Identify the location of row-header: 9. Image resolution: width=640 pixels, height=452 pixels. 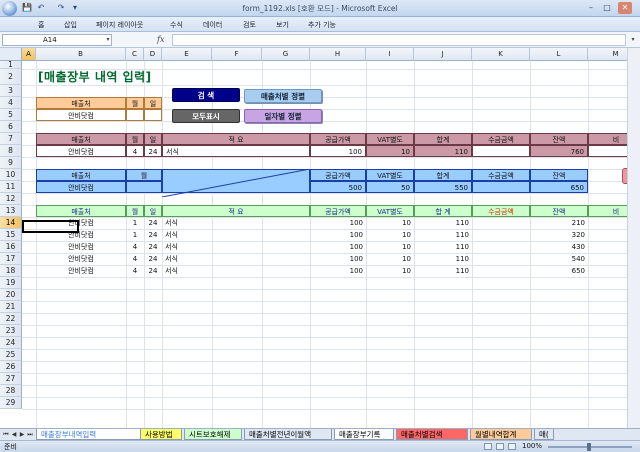
(11, 163).